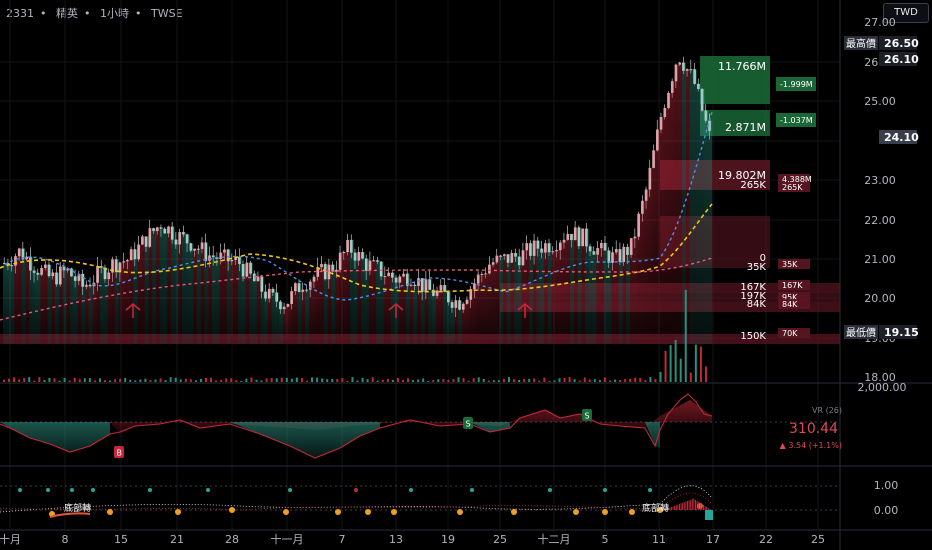 The height and width of the screenshot is (550, 932). What do you see at coordinates (880, 298) in the screenshot?
I see `price-axis-tick: 20.00` at bounding box center [880, 298].